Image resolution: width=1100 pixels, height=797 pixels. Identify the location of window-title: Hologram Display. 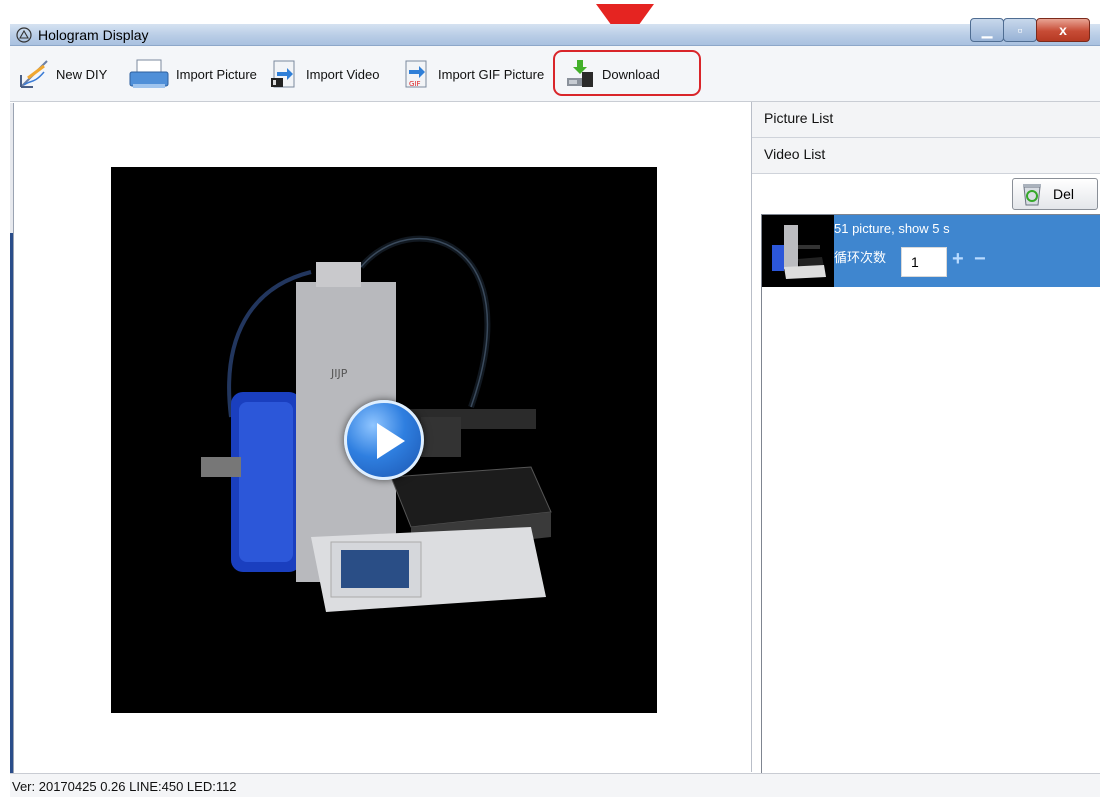
(93, 35).